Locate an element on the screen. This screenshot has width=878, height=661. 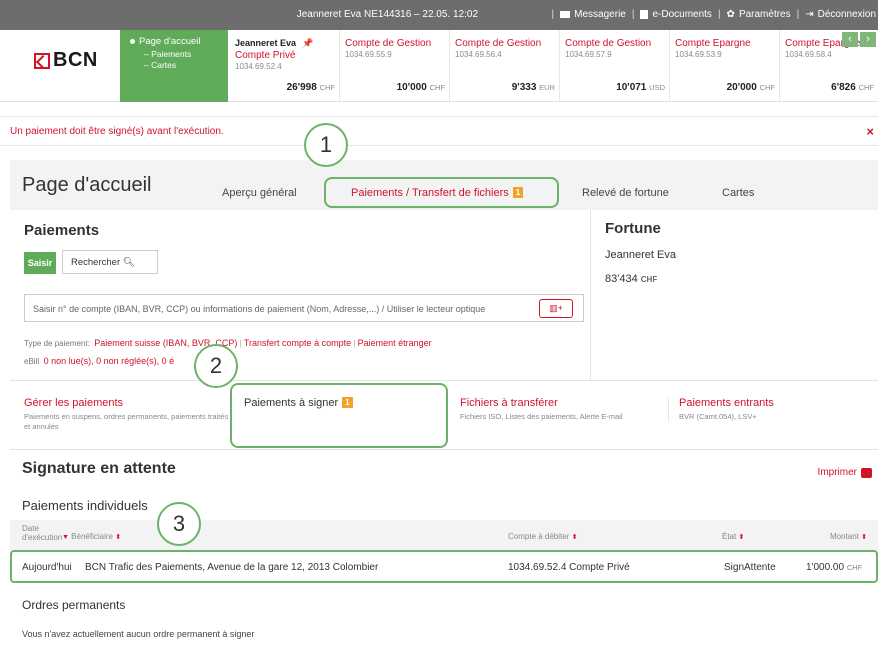
column-header-state: État ⬍ is located at coordinates (733, 536).